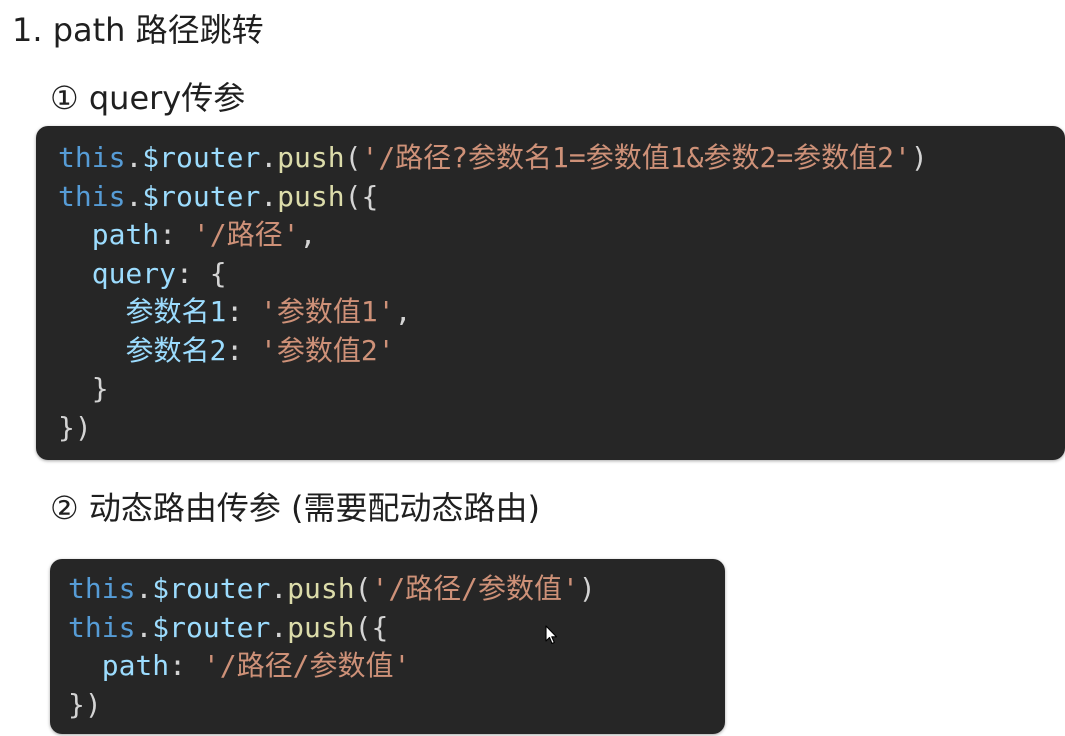  What do you see at coordinates (148, 98) in the screenshot?
I see `query-section-heading: ① query传参` at bounding box center [148, 98].